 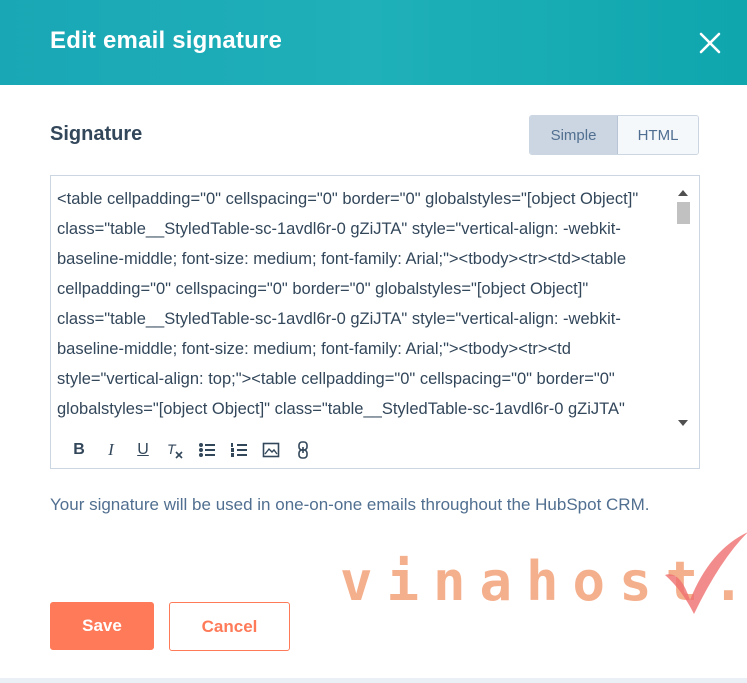 I want to click on dialog-header: Edit email signature, so click(x=373, y=42).